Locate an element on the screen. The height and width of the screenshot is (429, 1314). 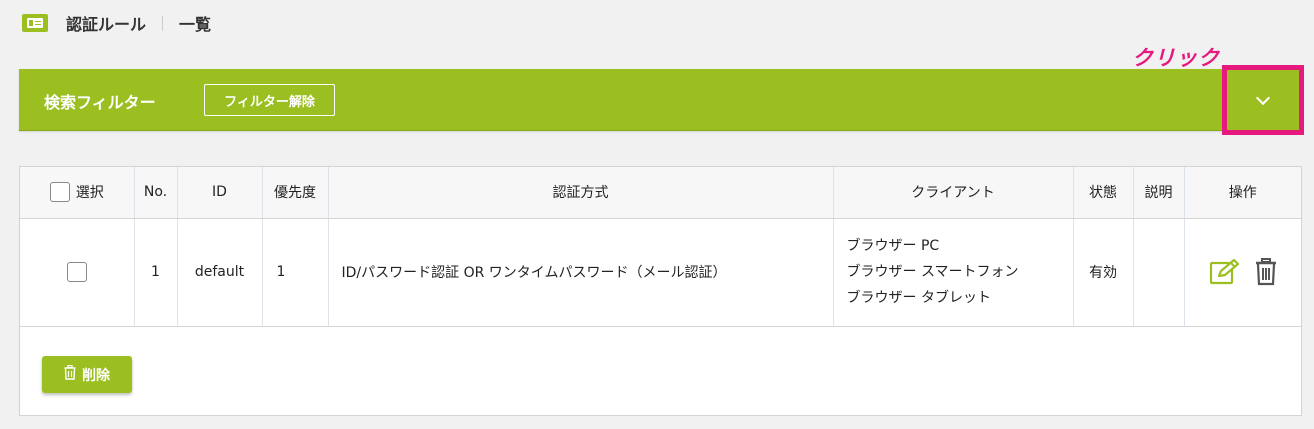
row-checkbox is located at coordinates (76, 272).